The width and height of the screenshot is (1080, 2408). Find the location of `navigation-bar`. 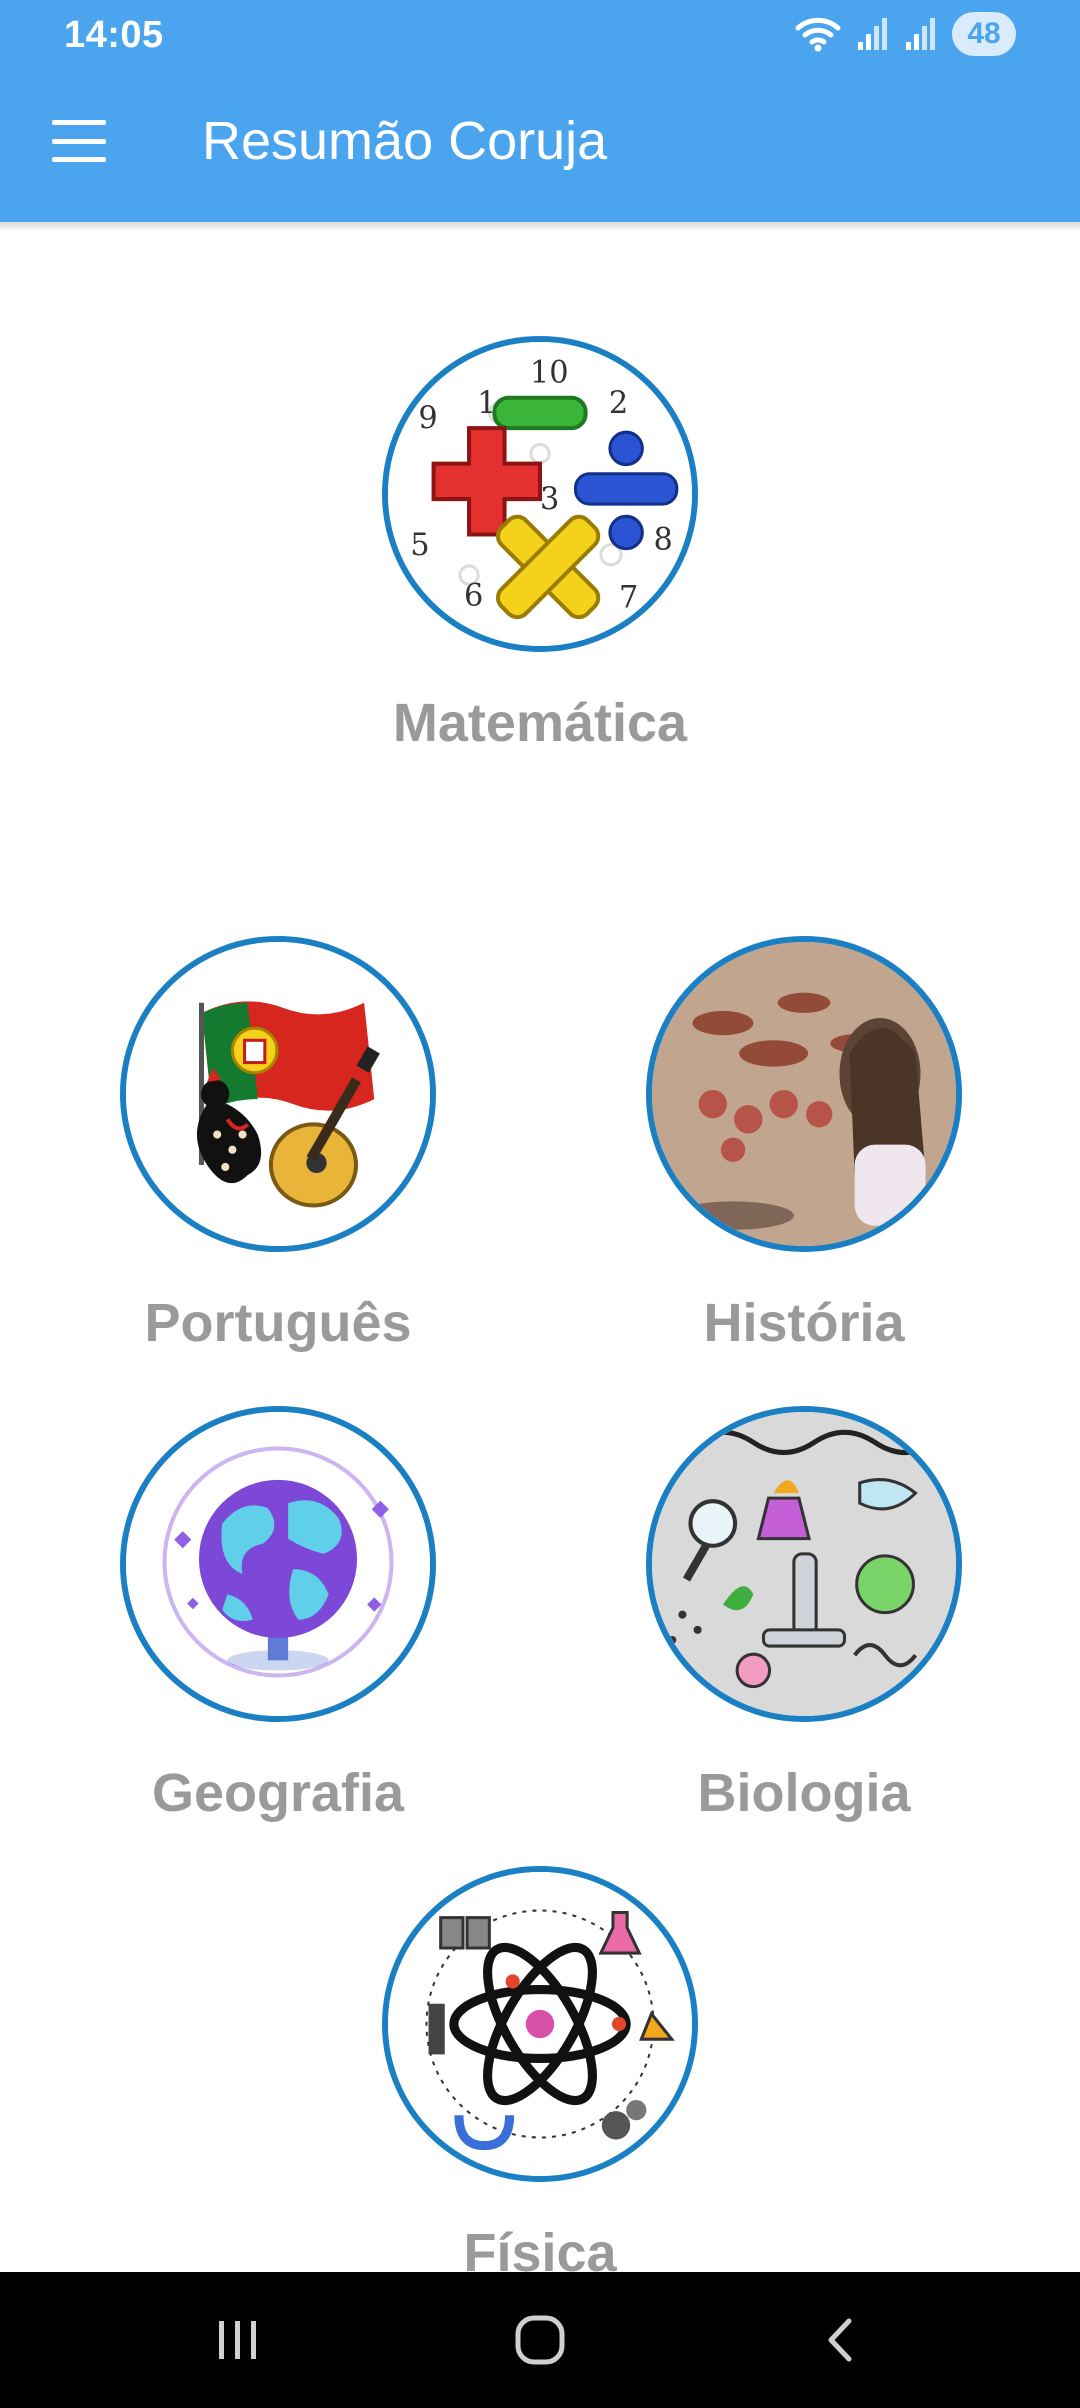

navigation-bar is located at coordinates (540, 2340).